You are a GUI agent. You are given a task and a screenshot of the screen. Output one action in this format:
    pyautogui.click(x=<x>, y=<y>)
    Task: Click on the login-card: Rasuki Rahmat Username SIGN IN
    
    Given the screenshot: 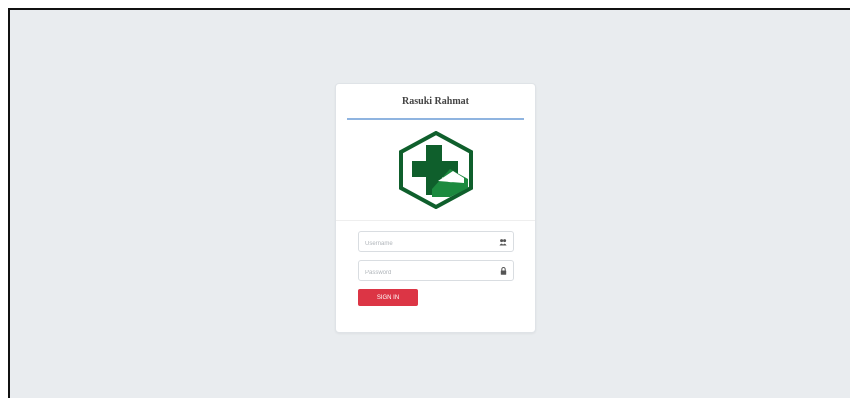 What is the action you would take?
    pyautogui.click(x=435, y=208)
    